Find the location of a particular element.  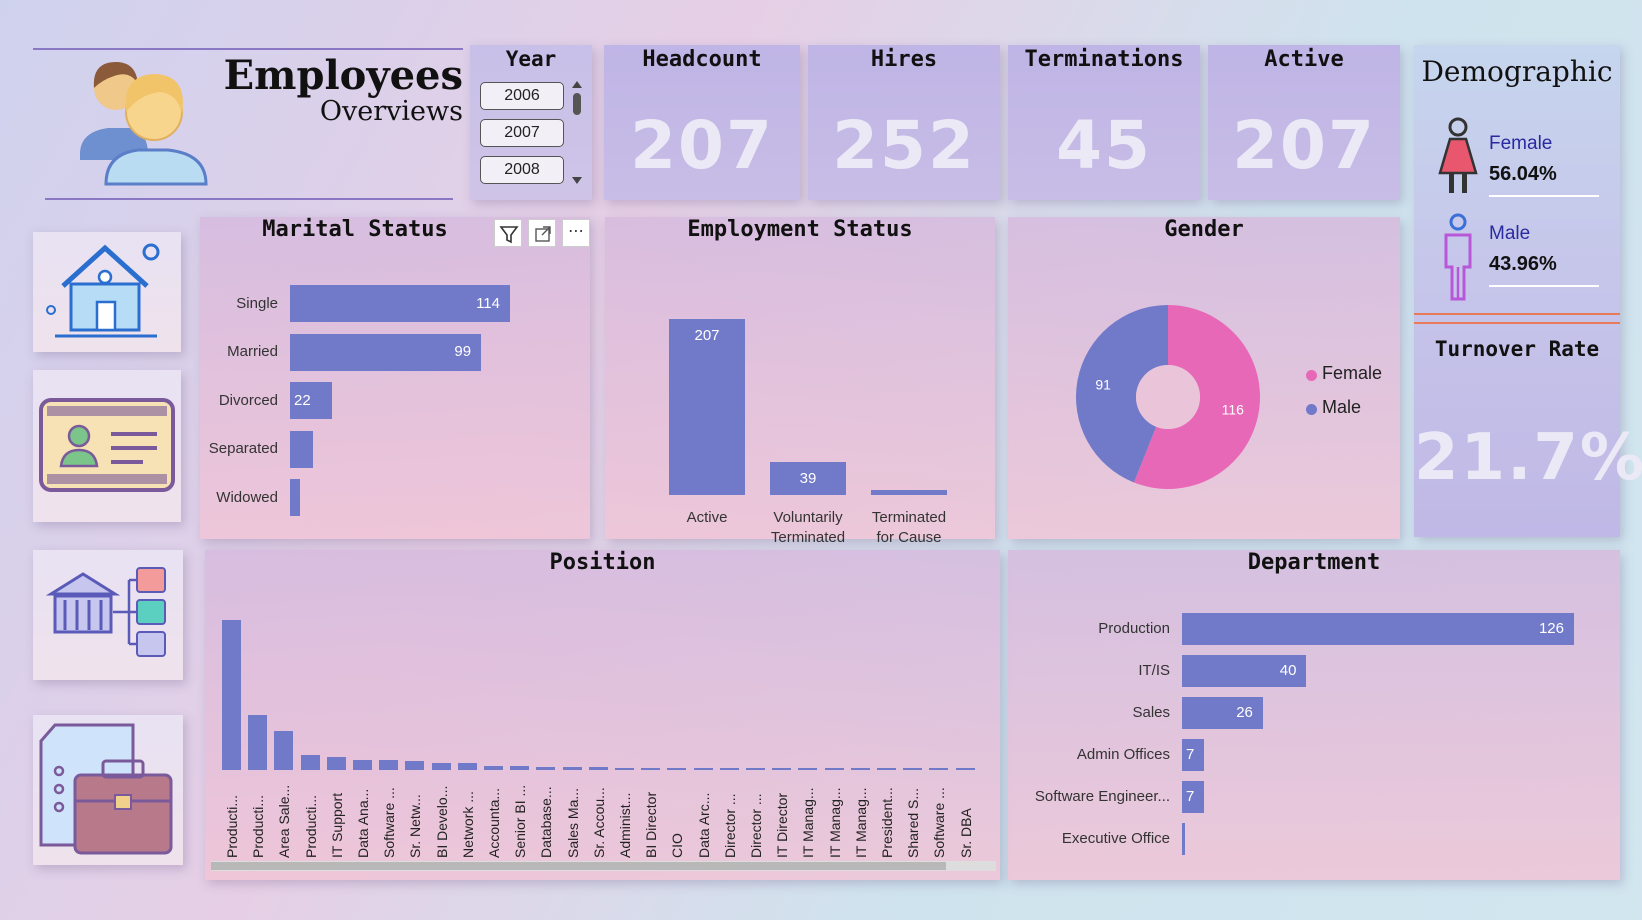

scroll-down-icon is located at coordinates (577, 180).